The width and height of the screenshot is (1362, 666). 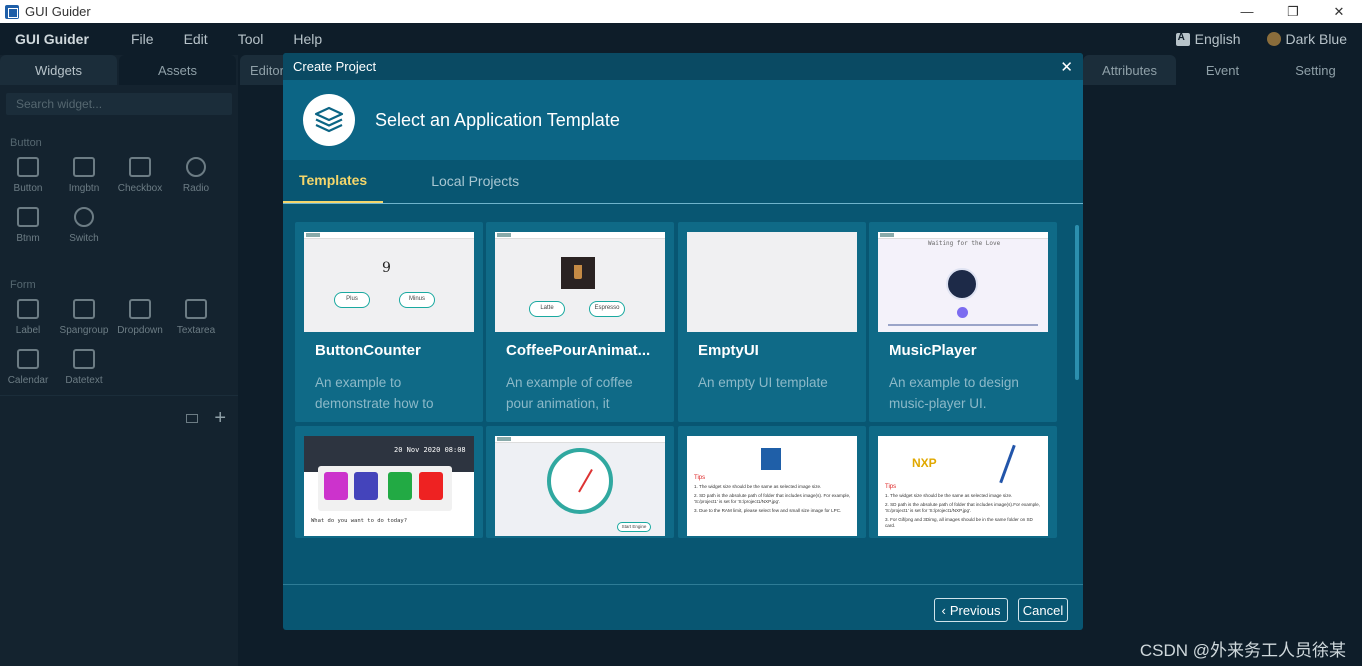 What do you see at coordinates (220, 418) in the screenshot?
I see `add-icon: +` at bounding box center [220, 418].